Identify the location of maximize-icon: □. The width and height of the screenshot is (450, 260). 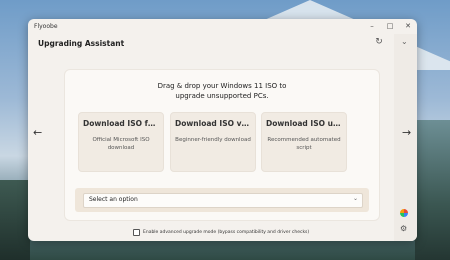
(390, 26).